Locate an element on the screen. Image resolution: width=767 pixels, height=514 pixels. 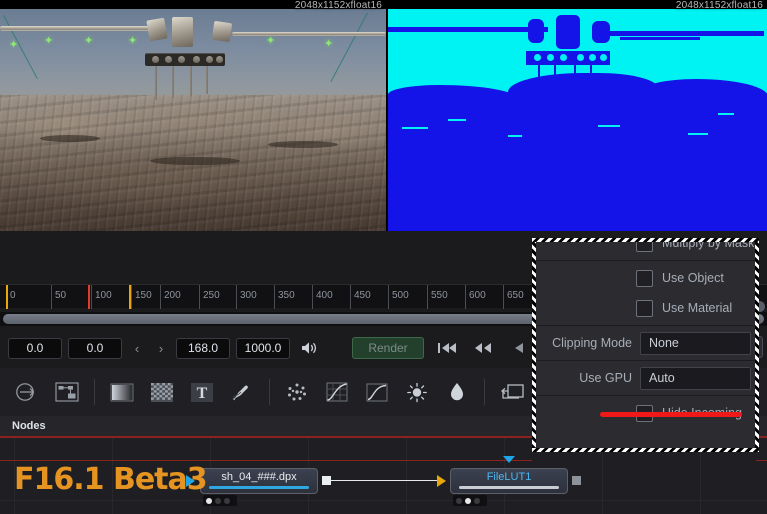
text-icon: T is located at coordinates (202, 392).